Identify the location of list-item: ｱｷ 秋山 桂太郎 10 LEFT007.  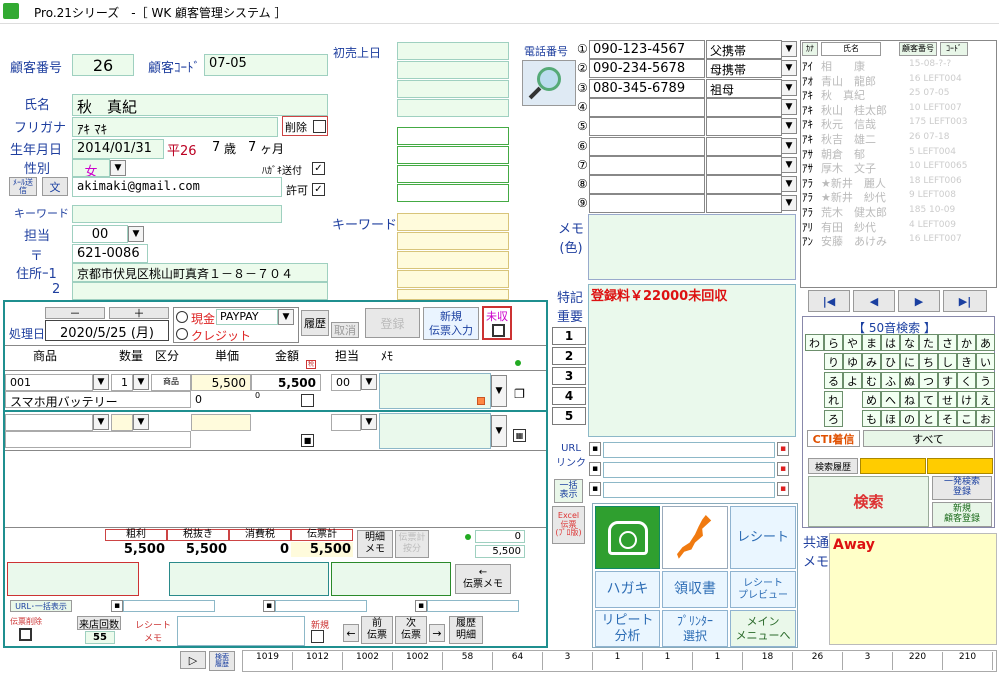
(899, 109).